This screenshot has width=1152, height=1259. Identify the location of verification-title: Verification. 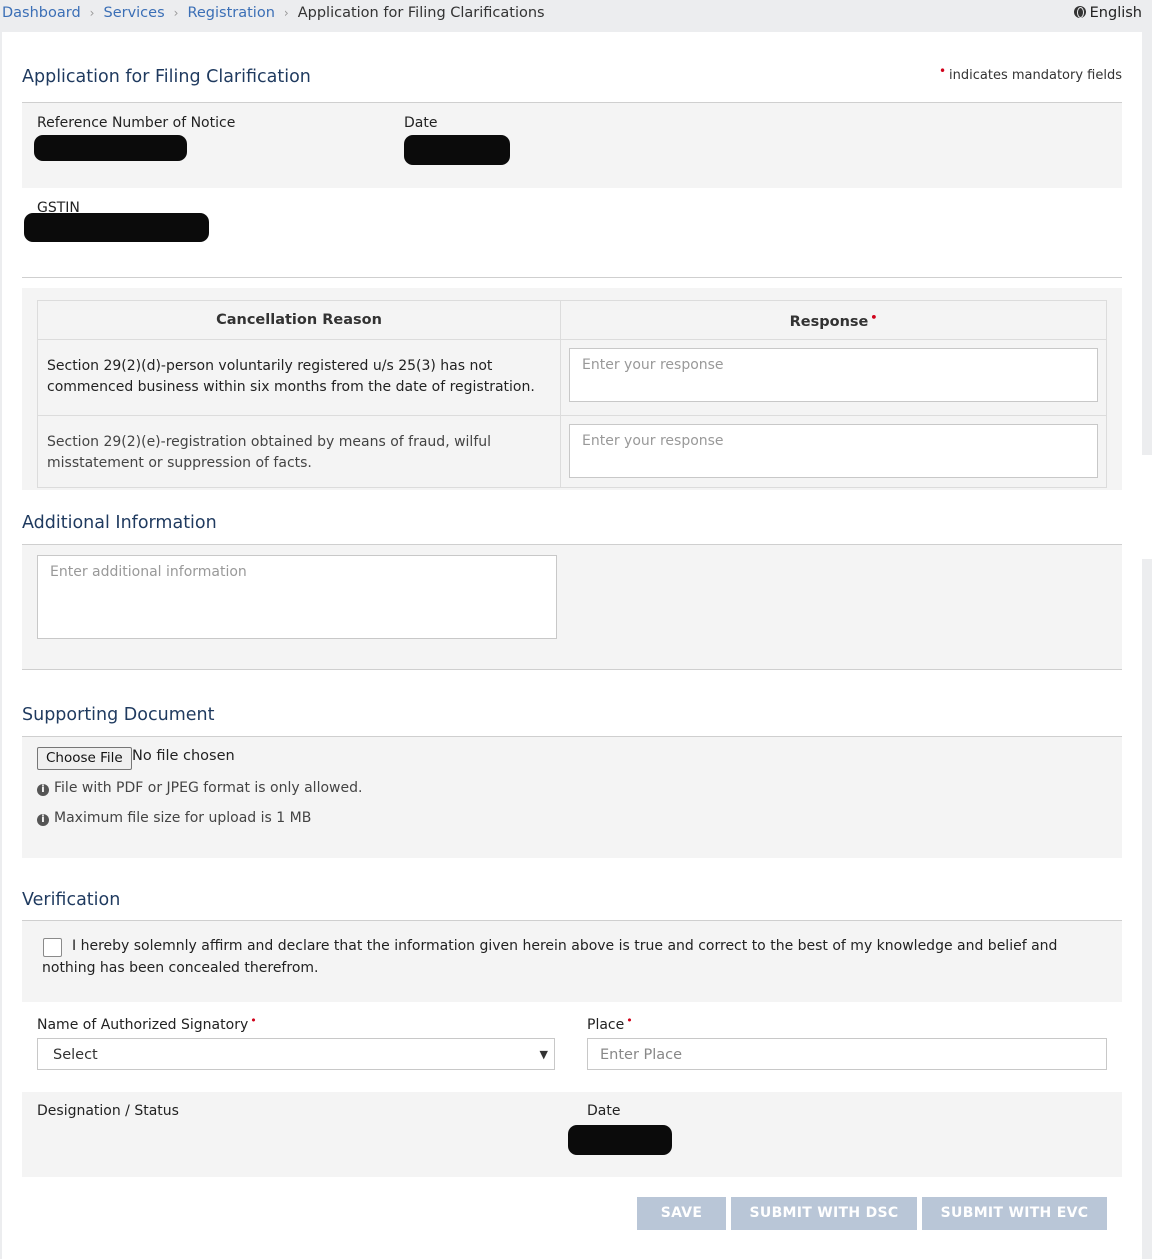
(71, 900).